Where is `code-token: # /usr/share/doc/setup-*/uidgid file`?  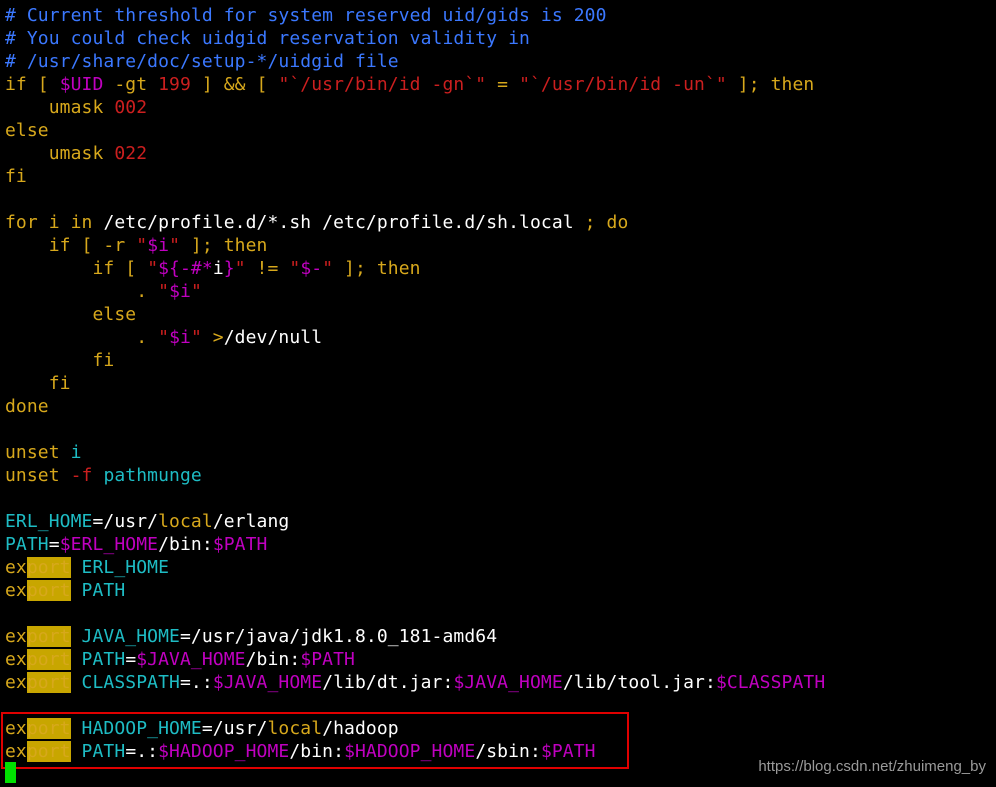
code-token: # /usr/share/doc/setup-*/uidgid file is located at coordinates (202, 61).